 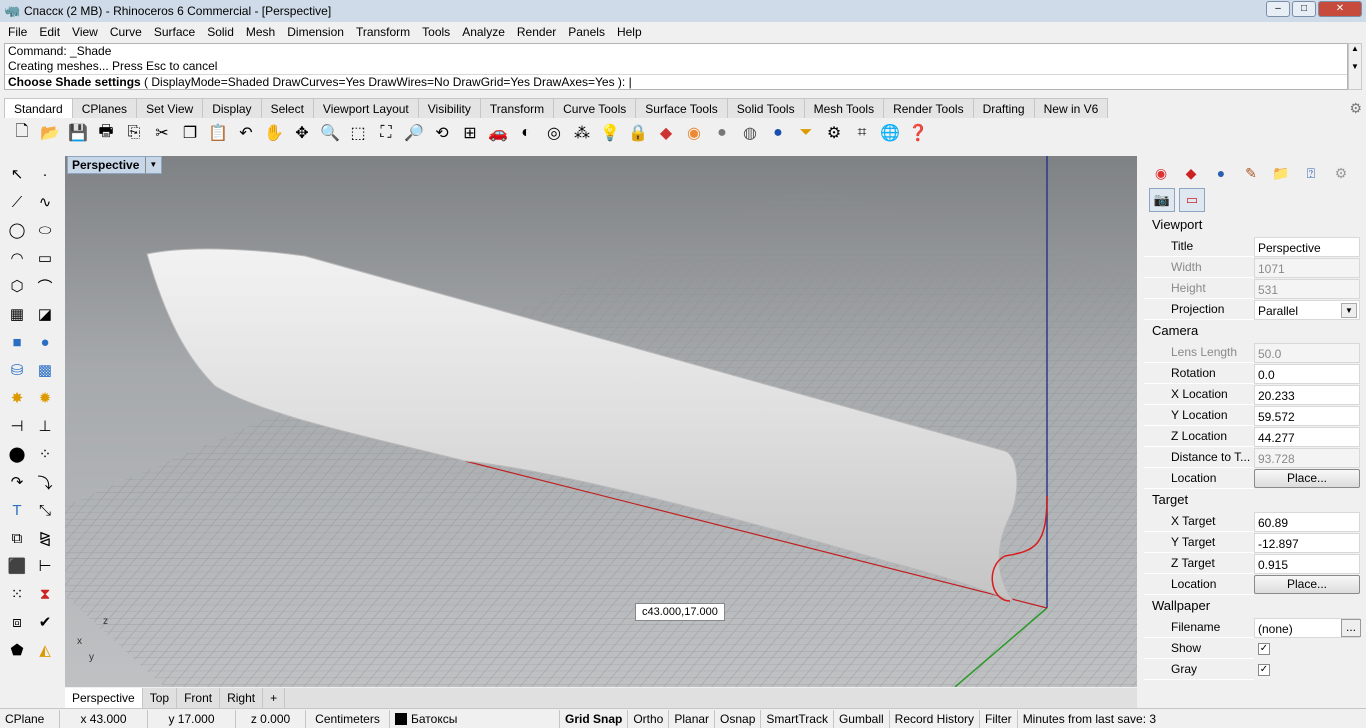 I want to click on layout-icon: ⧈, so click(x=17, y=622).